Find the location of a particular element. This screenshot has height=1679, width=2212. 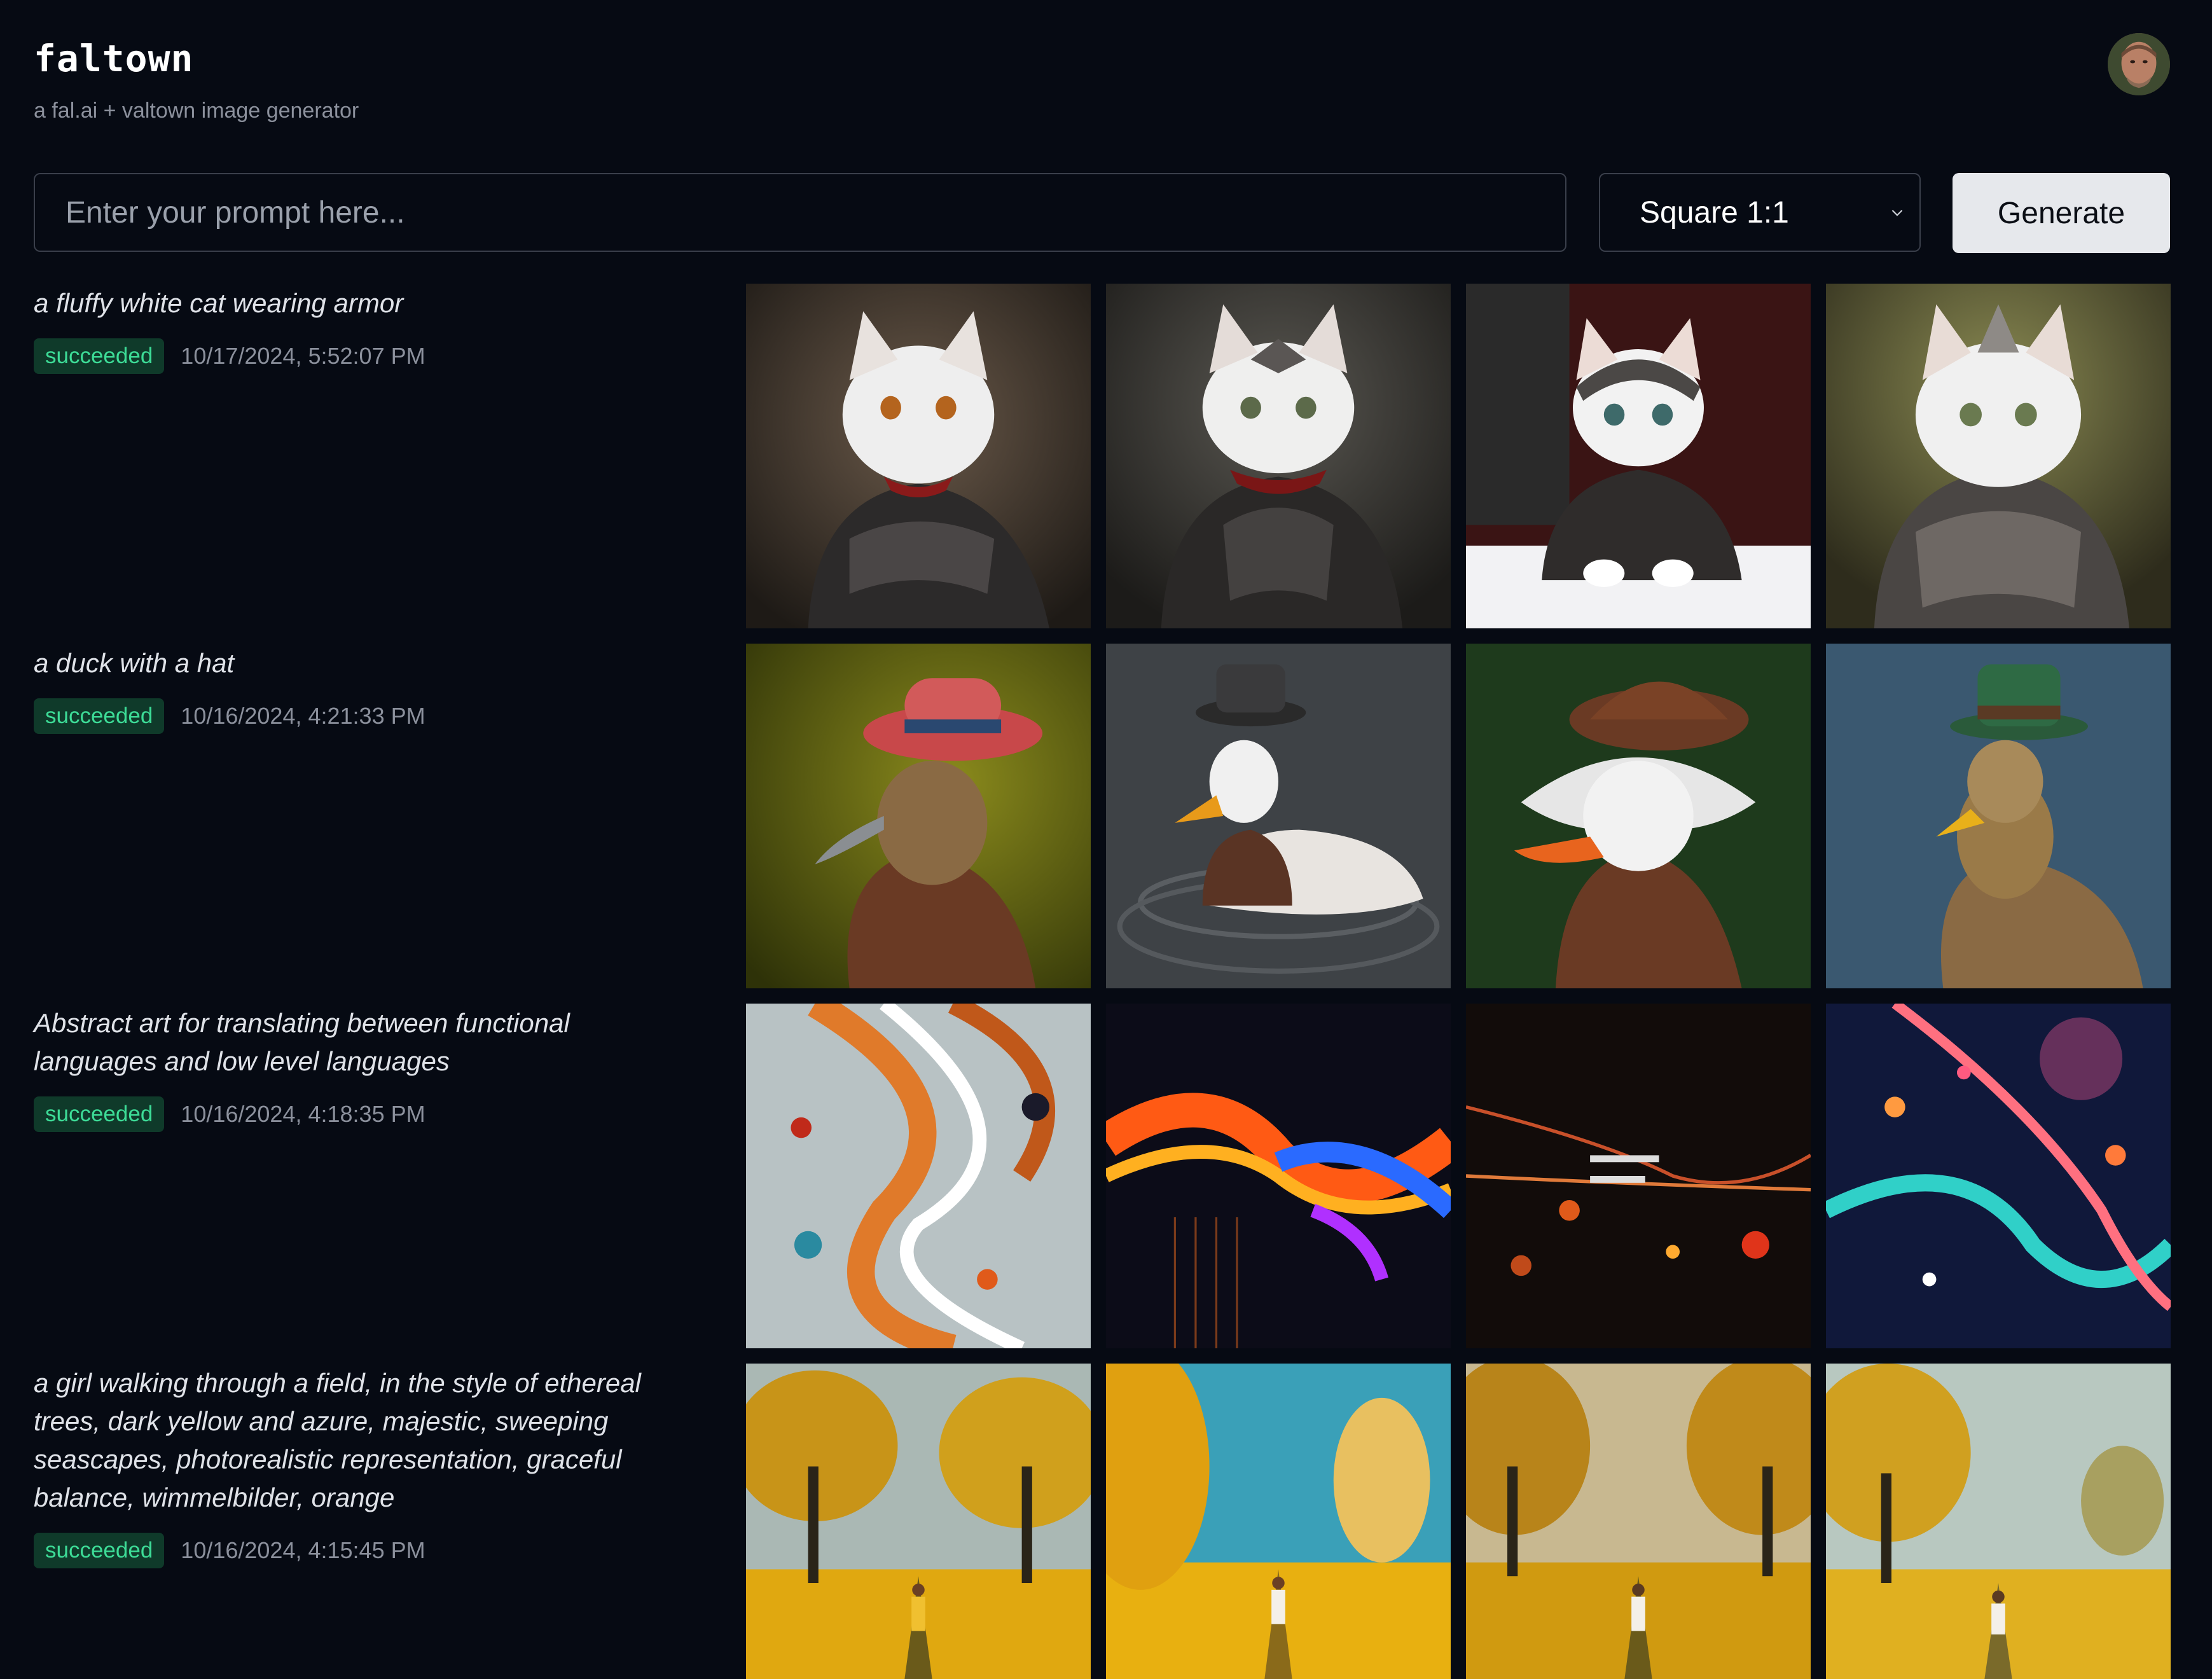

app-title: faltown is located at coordinates (114, 58).